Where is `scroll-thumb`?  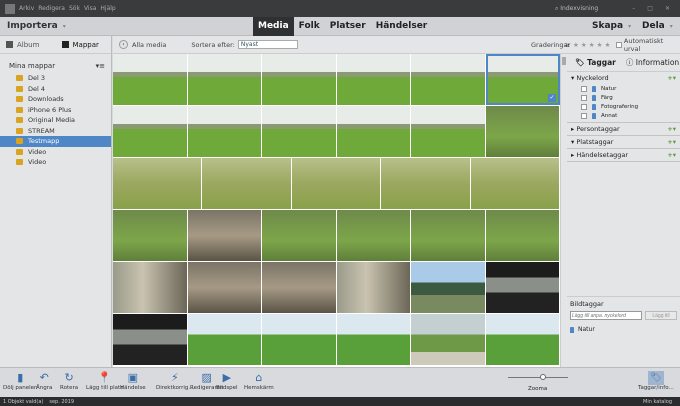
scroll-thumb is located at coordinates (564, 61).